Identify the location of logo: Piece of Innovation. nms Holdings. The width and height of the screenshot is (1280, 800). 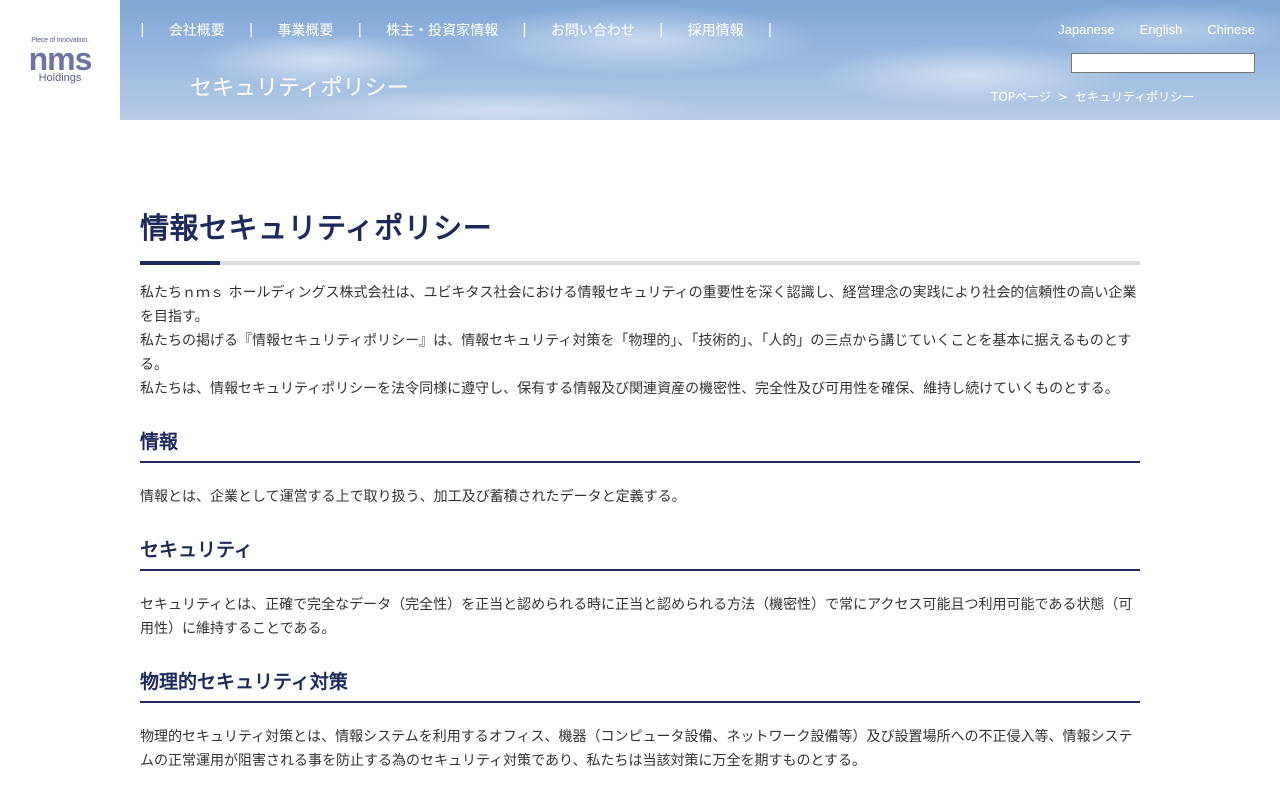
(60, 60).